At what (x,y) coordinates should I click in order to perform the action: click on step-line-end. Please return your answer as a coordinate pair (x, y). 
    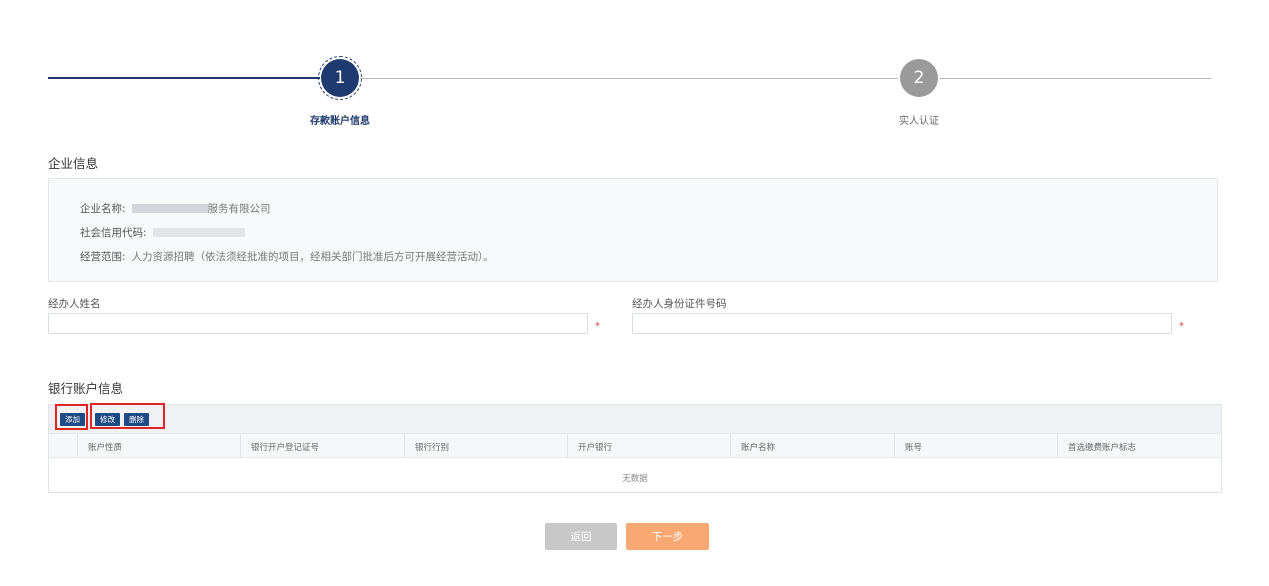
    Looking at the image, I should click on (1075, 78).